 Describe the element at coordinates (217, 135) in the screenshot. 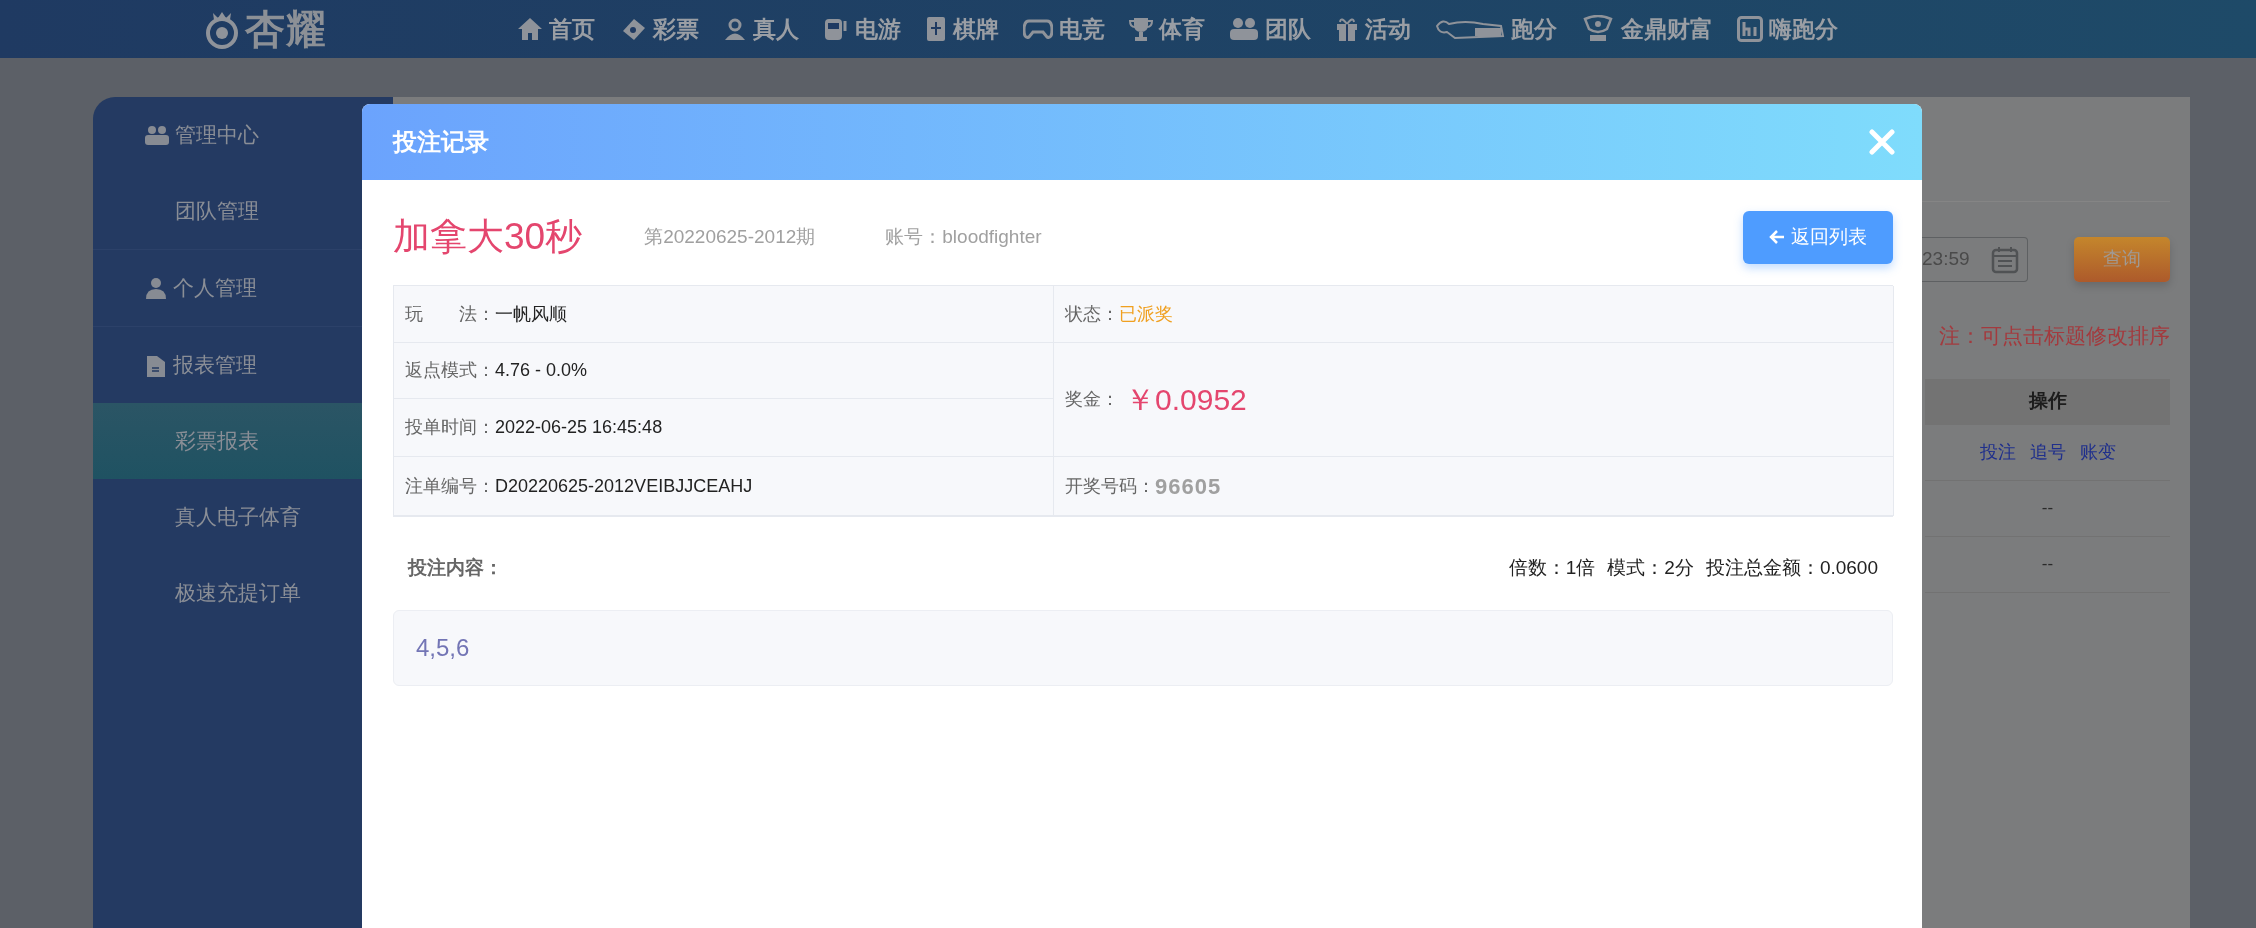

I see `sidebar-heading: 管理中心` at that location.